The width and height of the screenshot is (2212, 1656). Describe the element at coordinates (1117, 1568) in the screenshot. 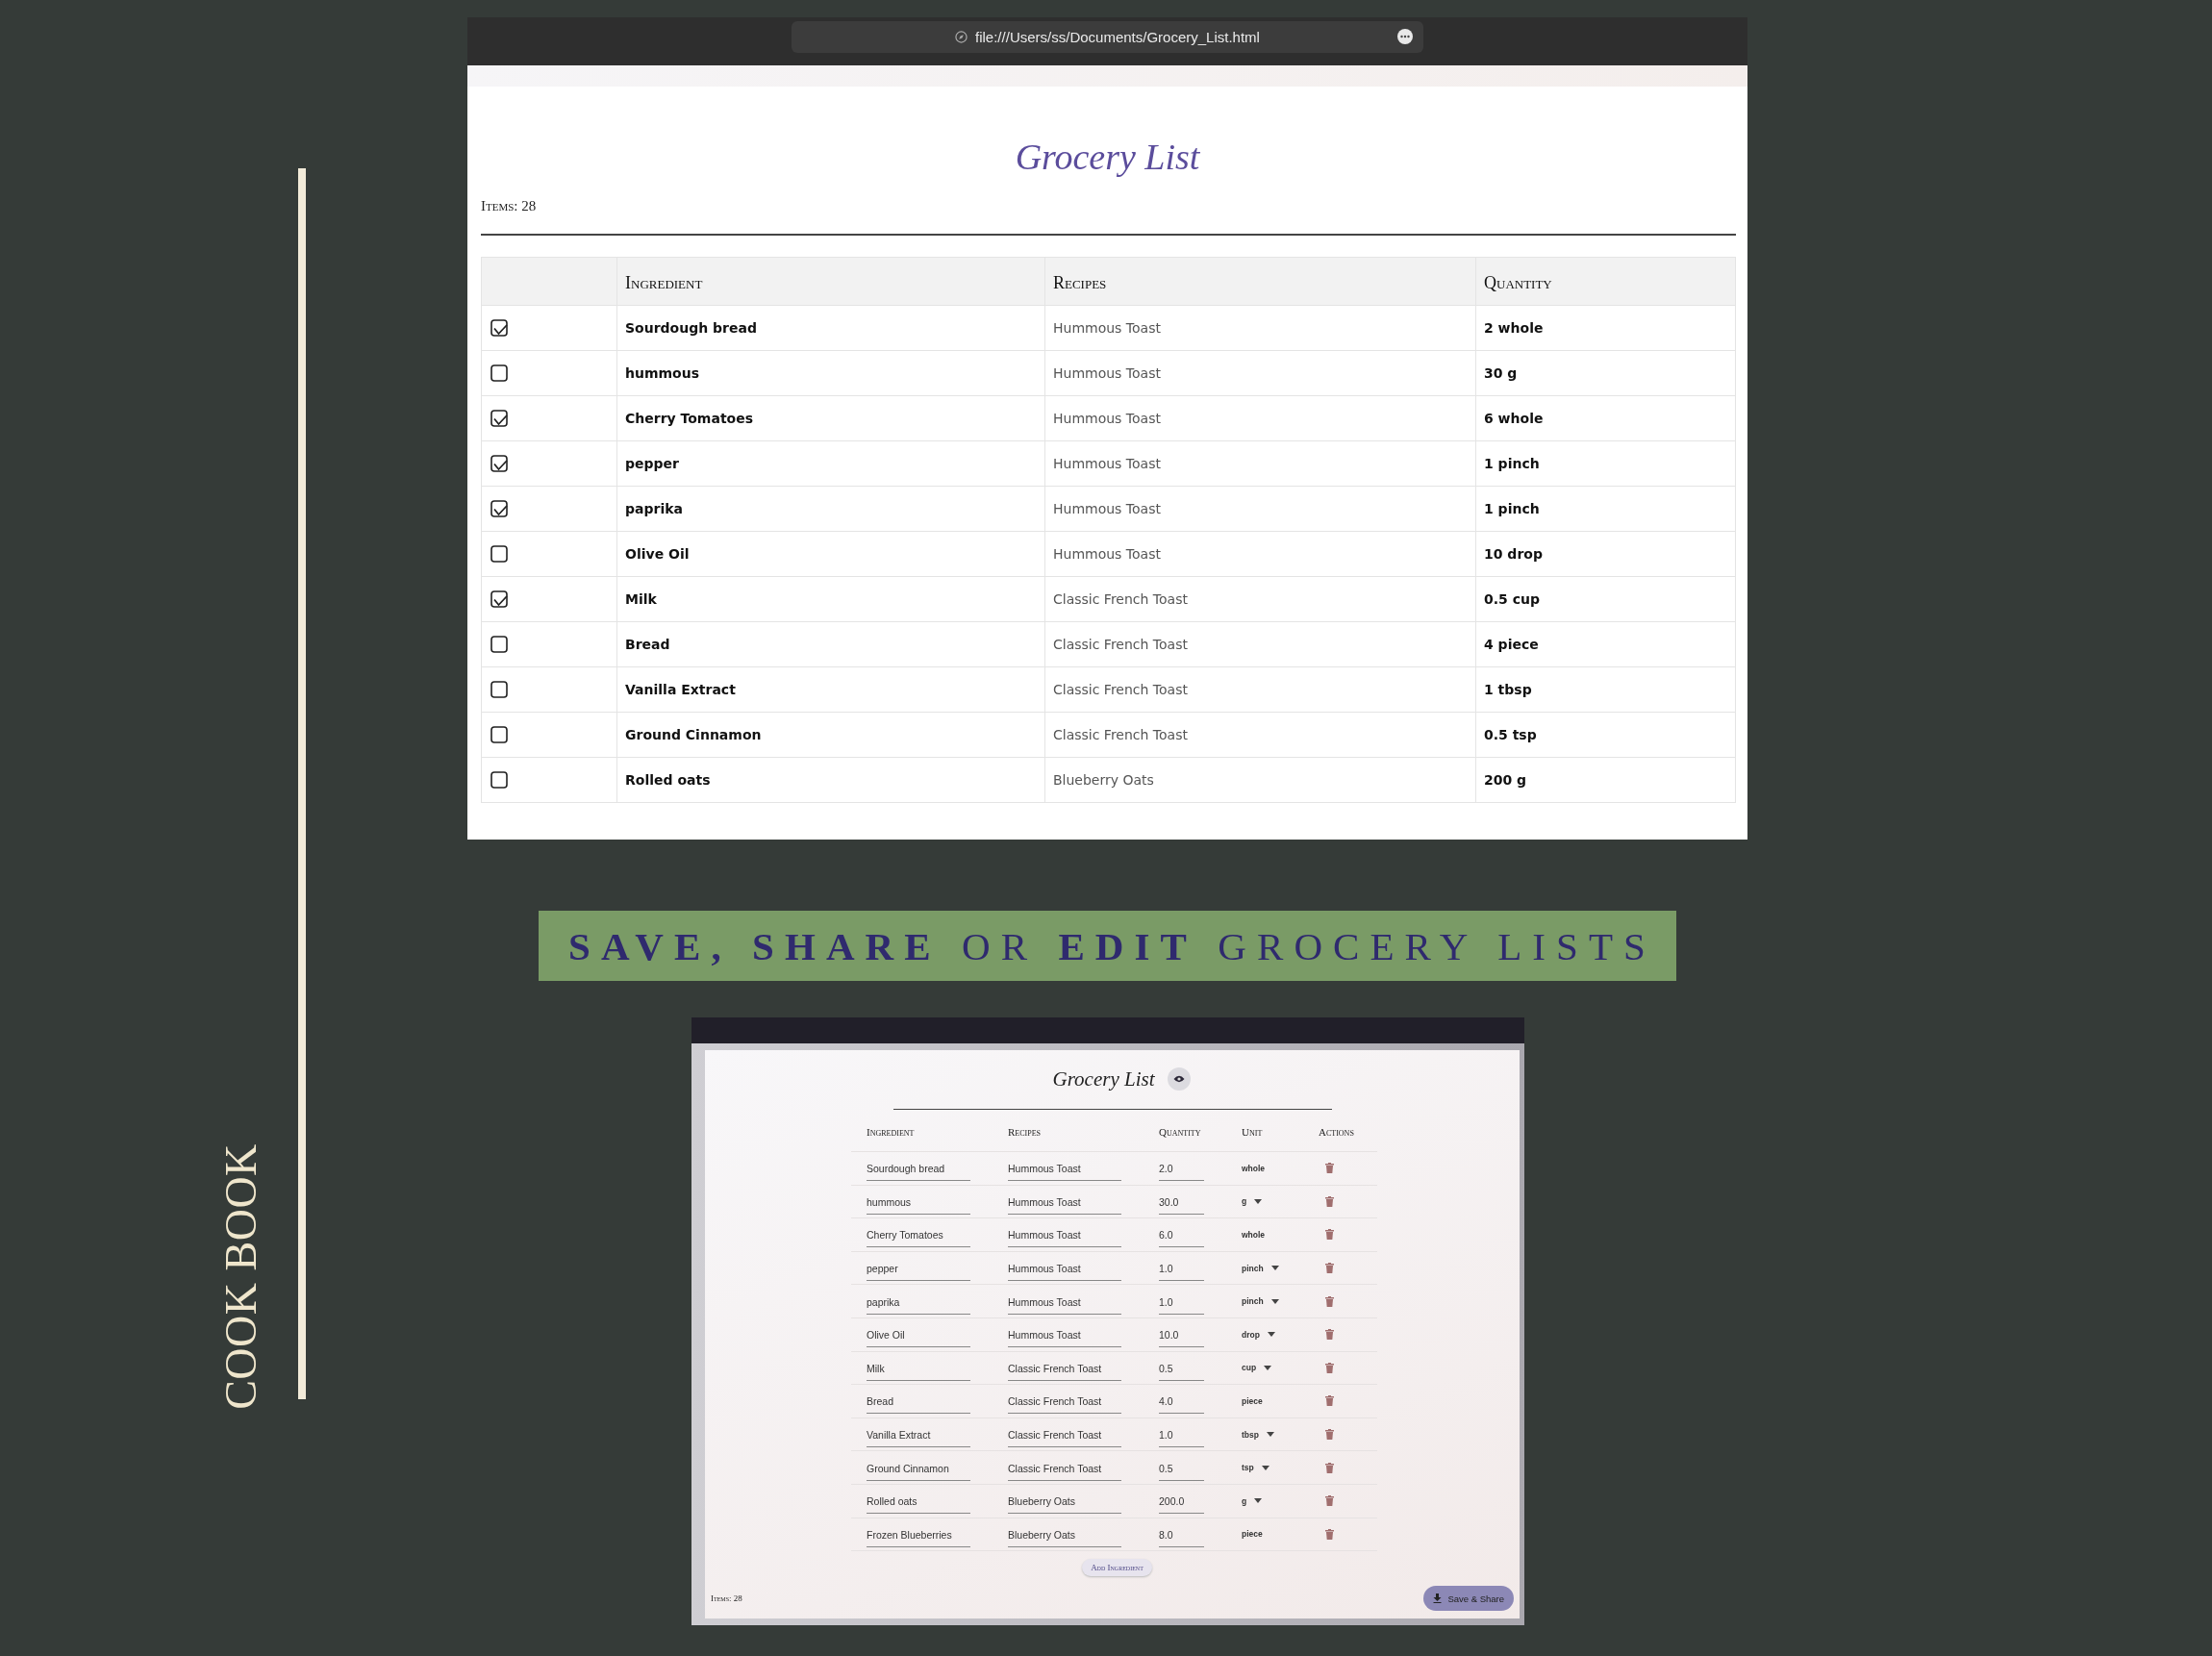

I see `add-ingredient-button: Add Ingredient` at that location.